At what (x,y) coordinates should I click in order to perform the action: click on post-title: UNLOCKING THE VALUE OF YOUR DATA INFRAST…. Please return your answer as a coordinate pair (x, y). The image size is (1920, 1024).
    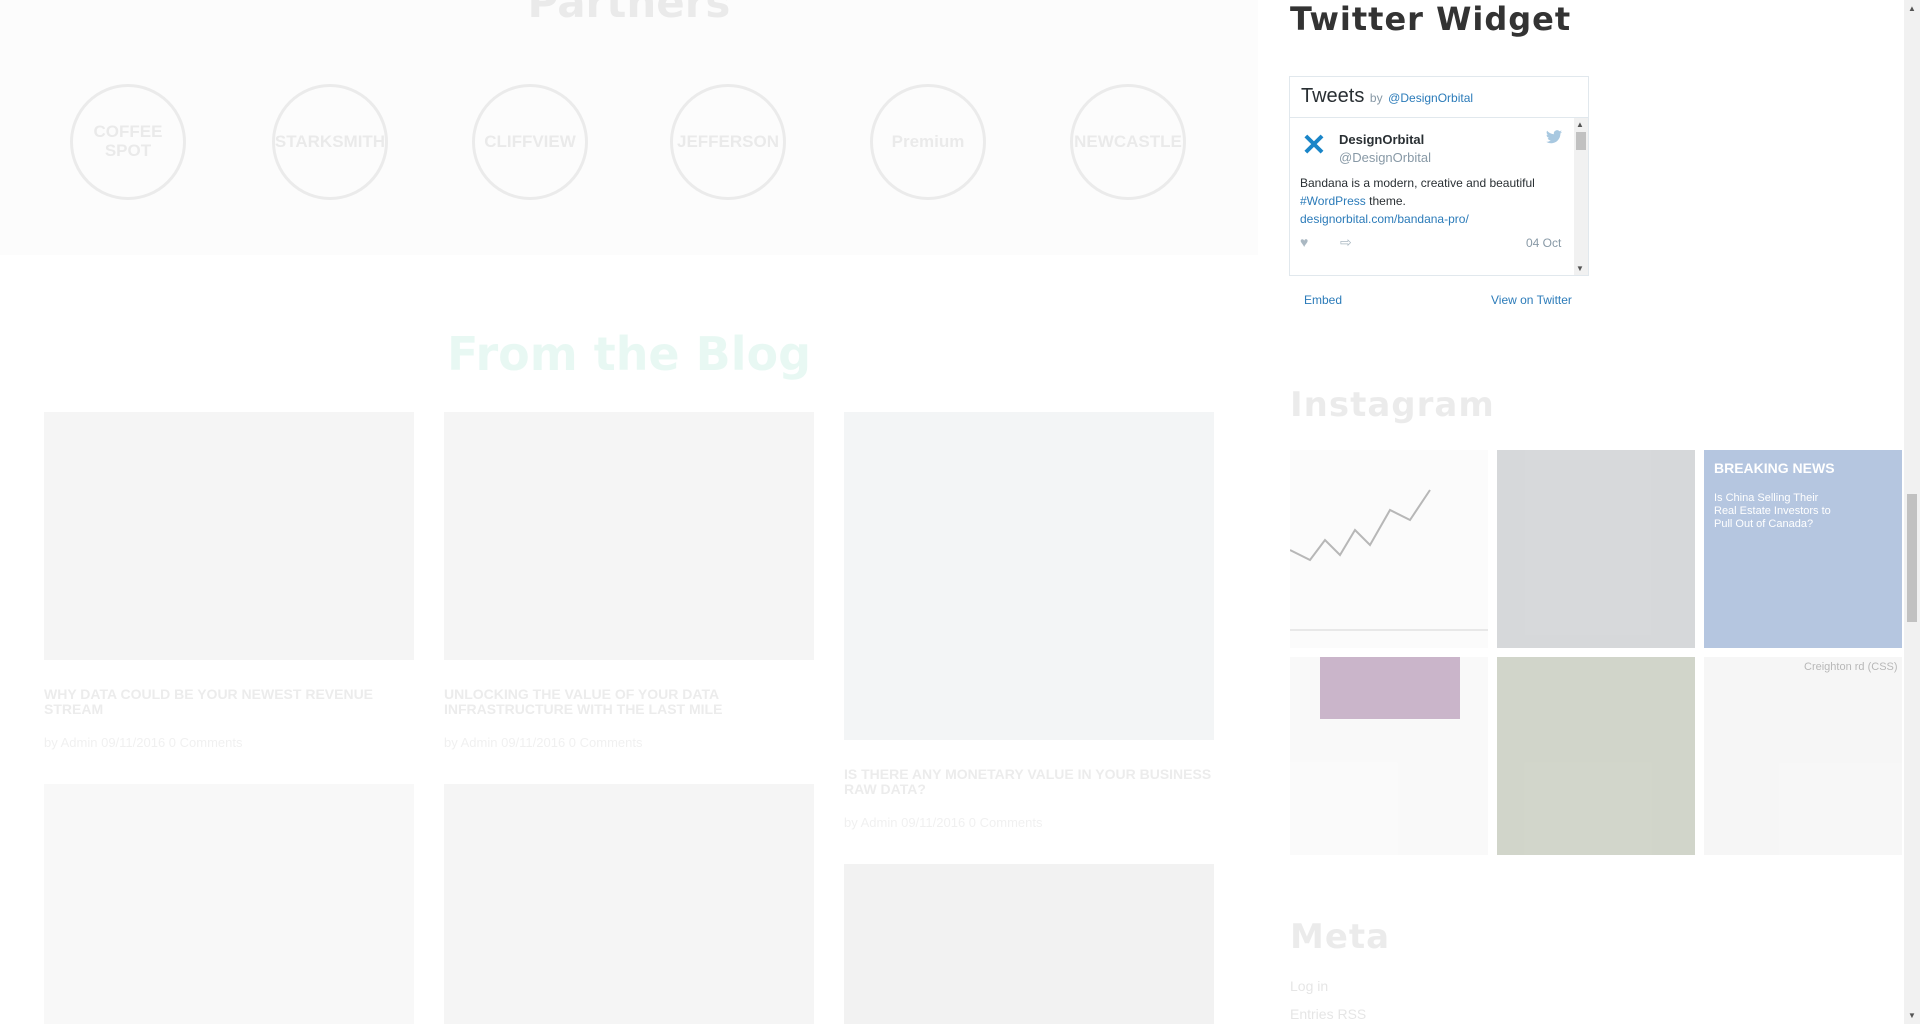
    Looking at the image, I should click on (629, 702).